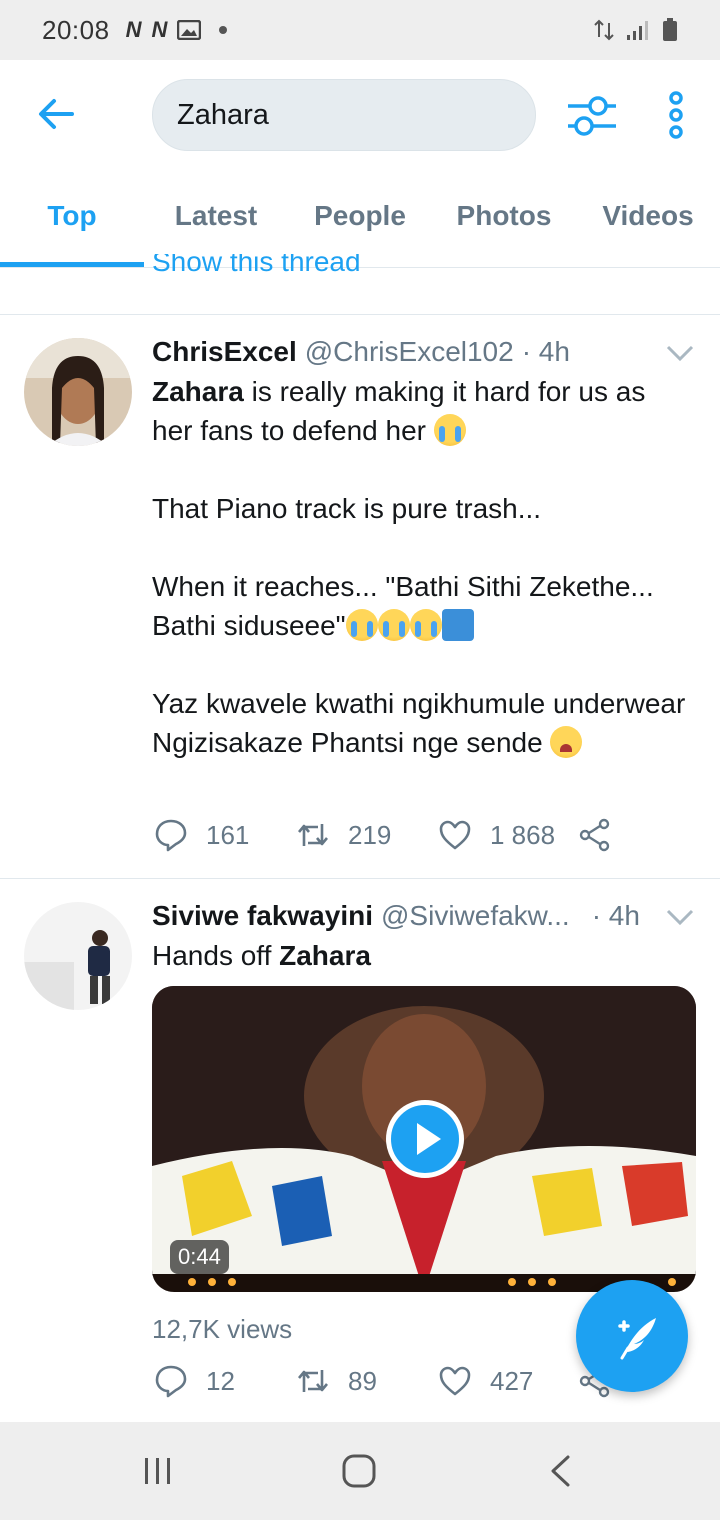  What do you see at coordinates (457, 625) in the screenshot?
I see `litter-bin-emoji-icon` at bounding box center [457, 625].